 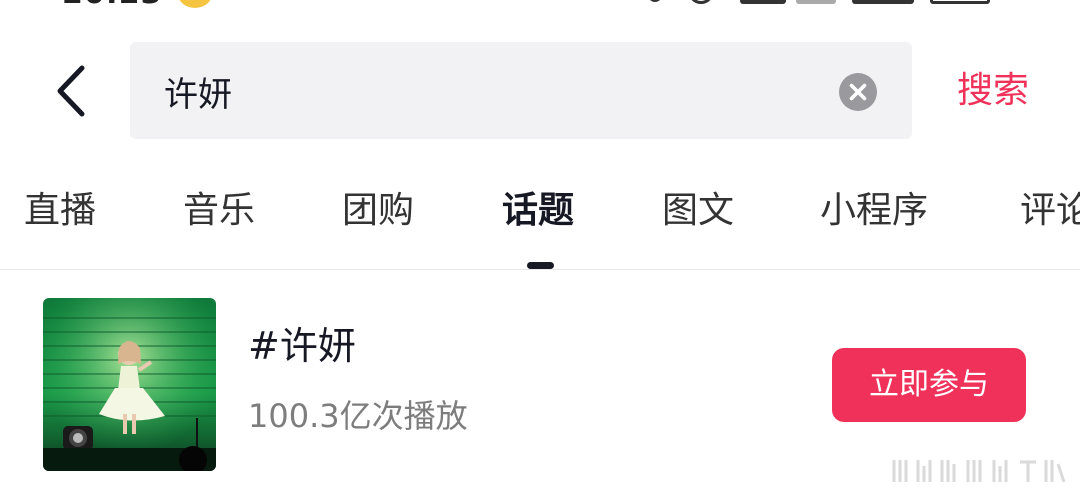 I want to click on tab-music: 音乐, so click(x=219, y=211).